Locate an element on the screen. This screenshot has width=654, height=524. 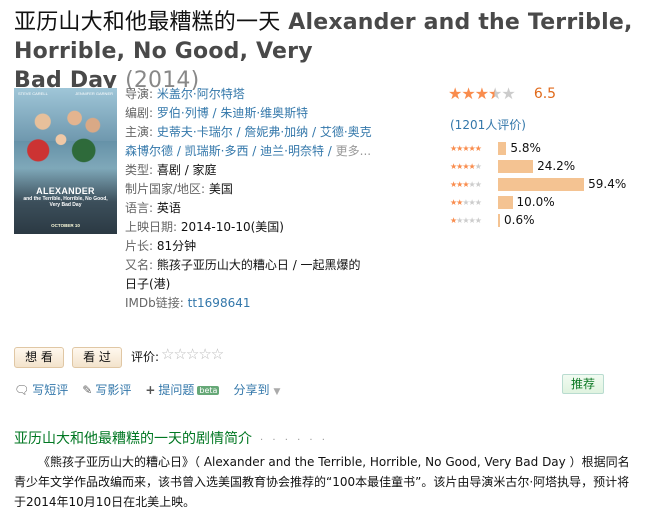
director-label: 导演: is located at coordinates (139, 94).